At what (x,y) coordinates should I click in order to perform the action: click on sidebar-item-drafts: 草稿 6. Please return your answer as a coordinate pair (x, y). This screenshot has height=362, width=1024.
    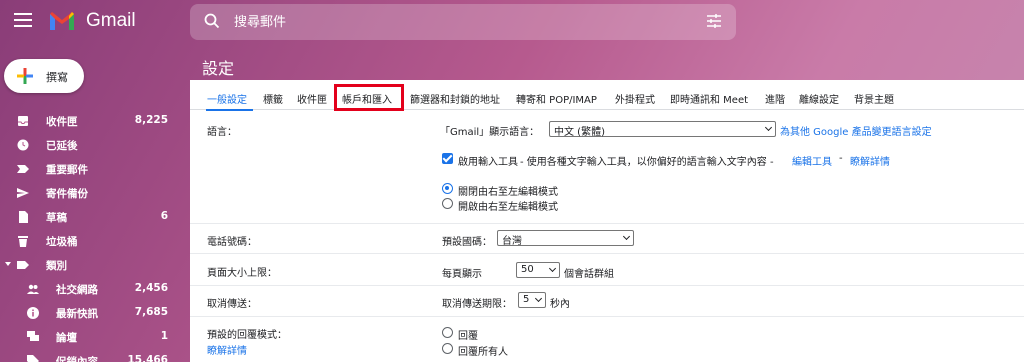
    Looking at the image, I should click on (92, 217).